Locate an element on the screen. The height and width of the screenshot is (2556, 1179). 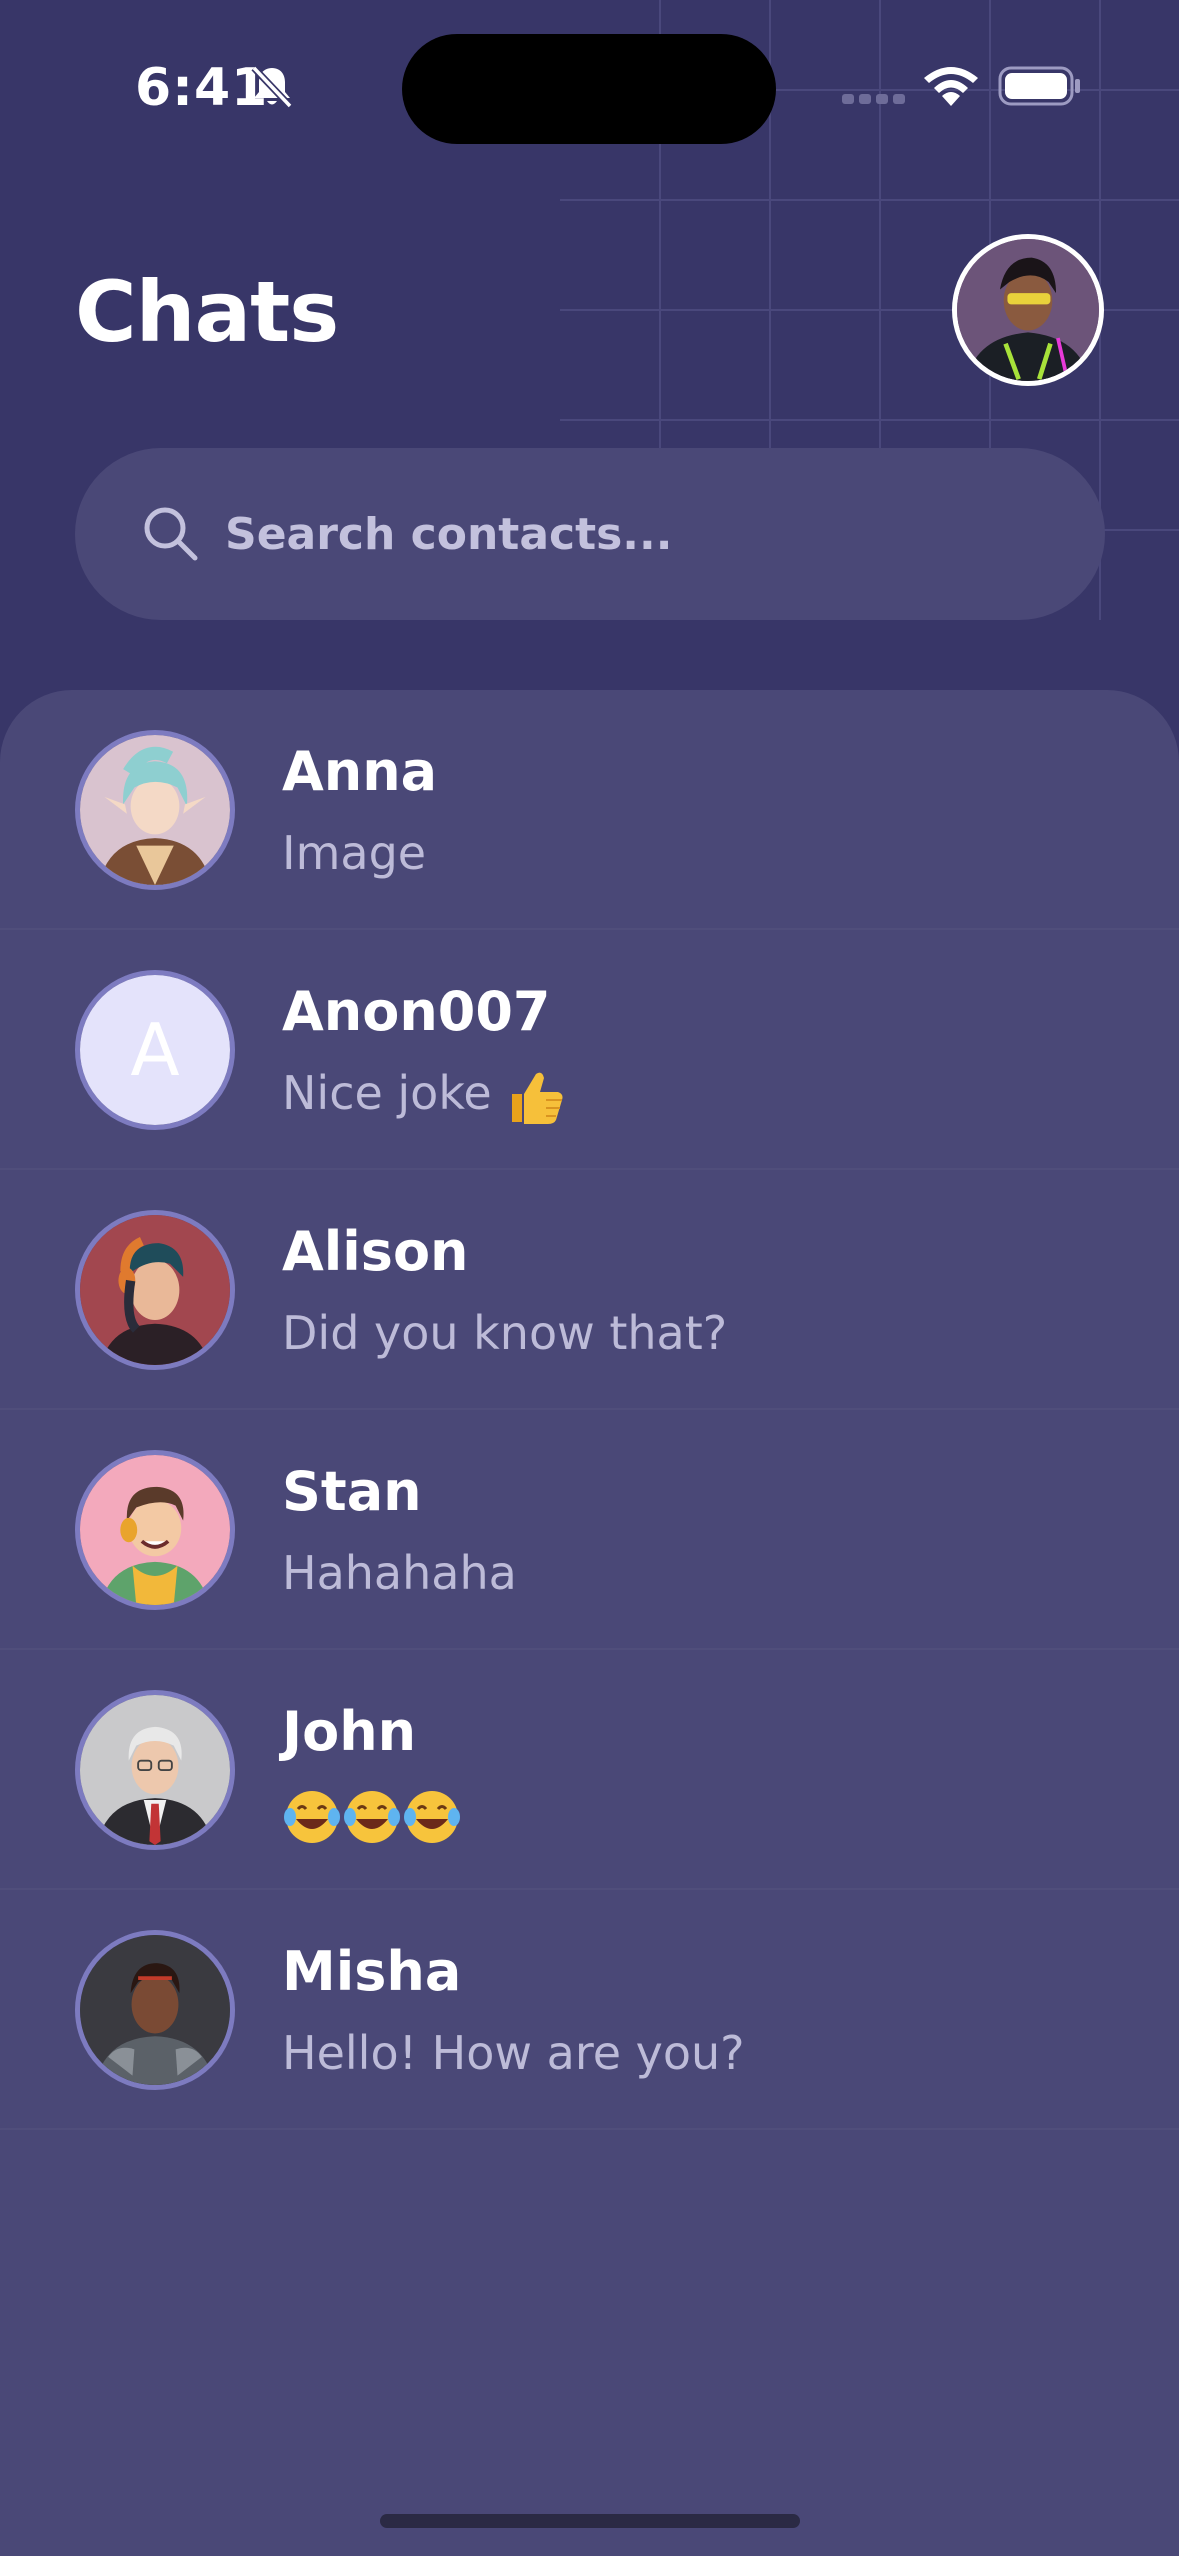
chat-preview: Nice joke is located at coordinates (425, 1096).